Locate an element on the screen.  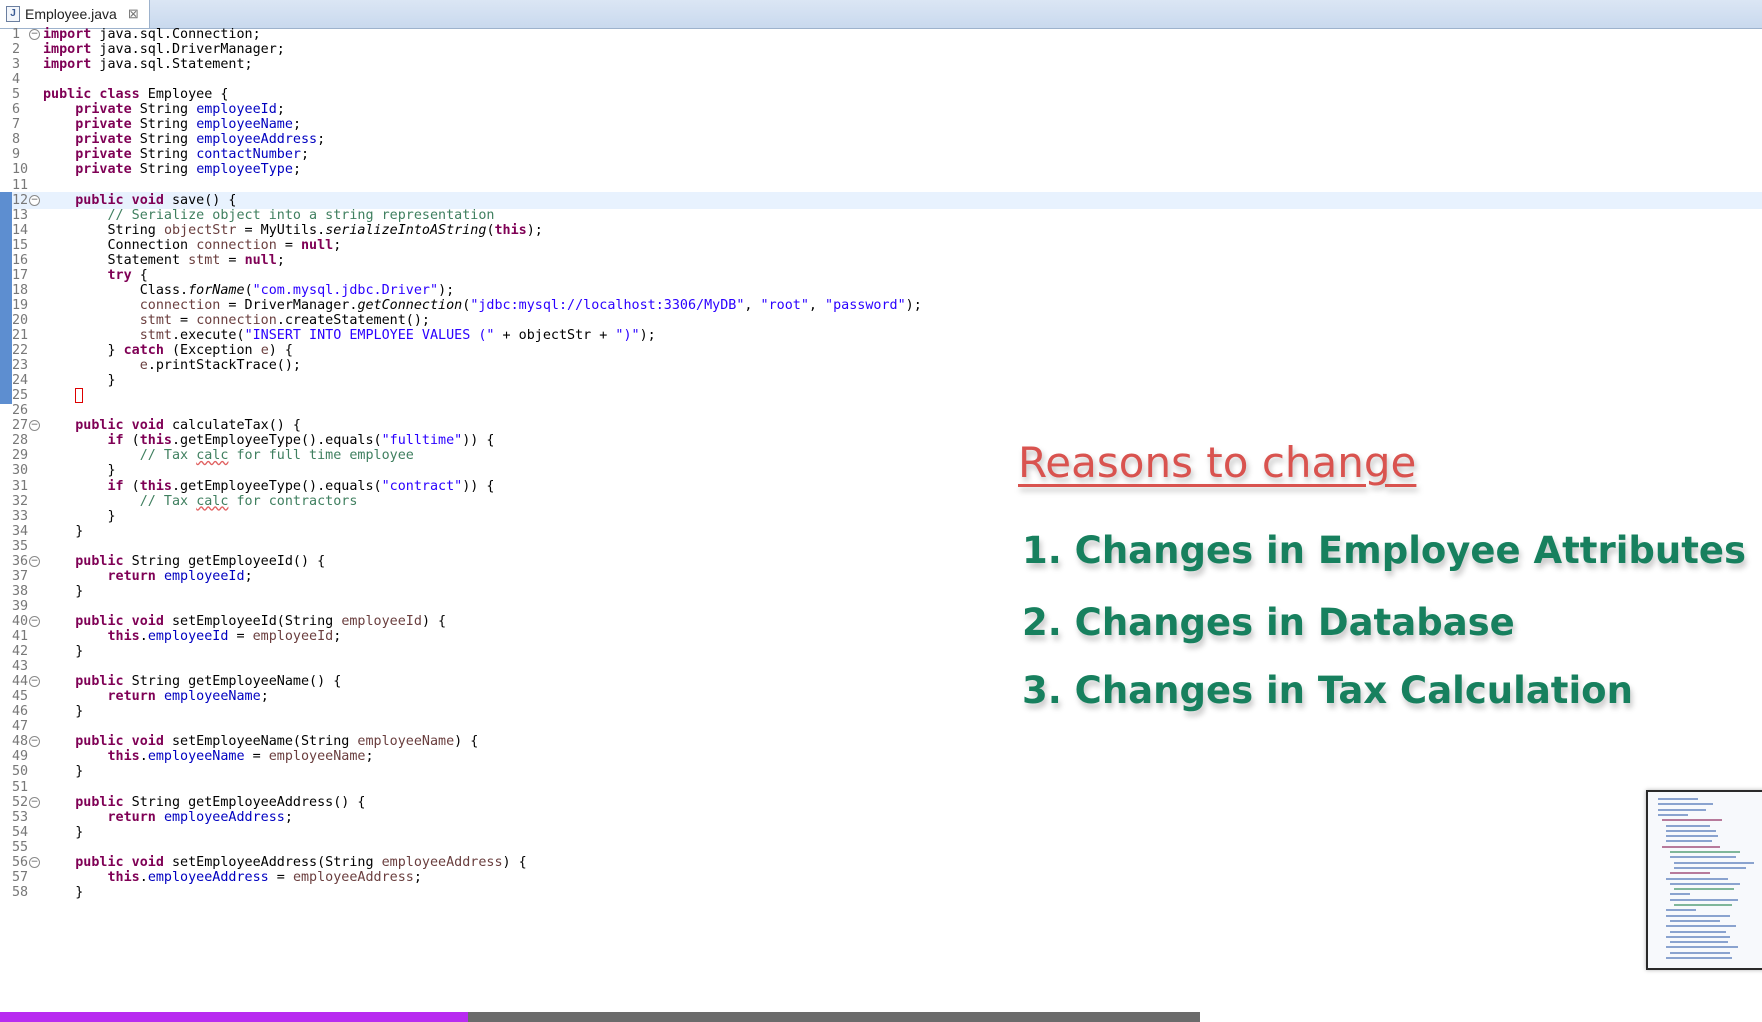
code-token: Class. is located at coordinates (116, 290).